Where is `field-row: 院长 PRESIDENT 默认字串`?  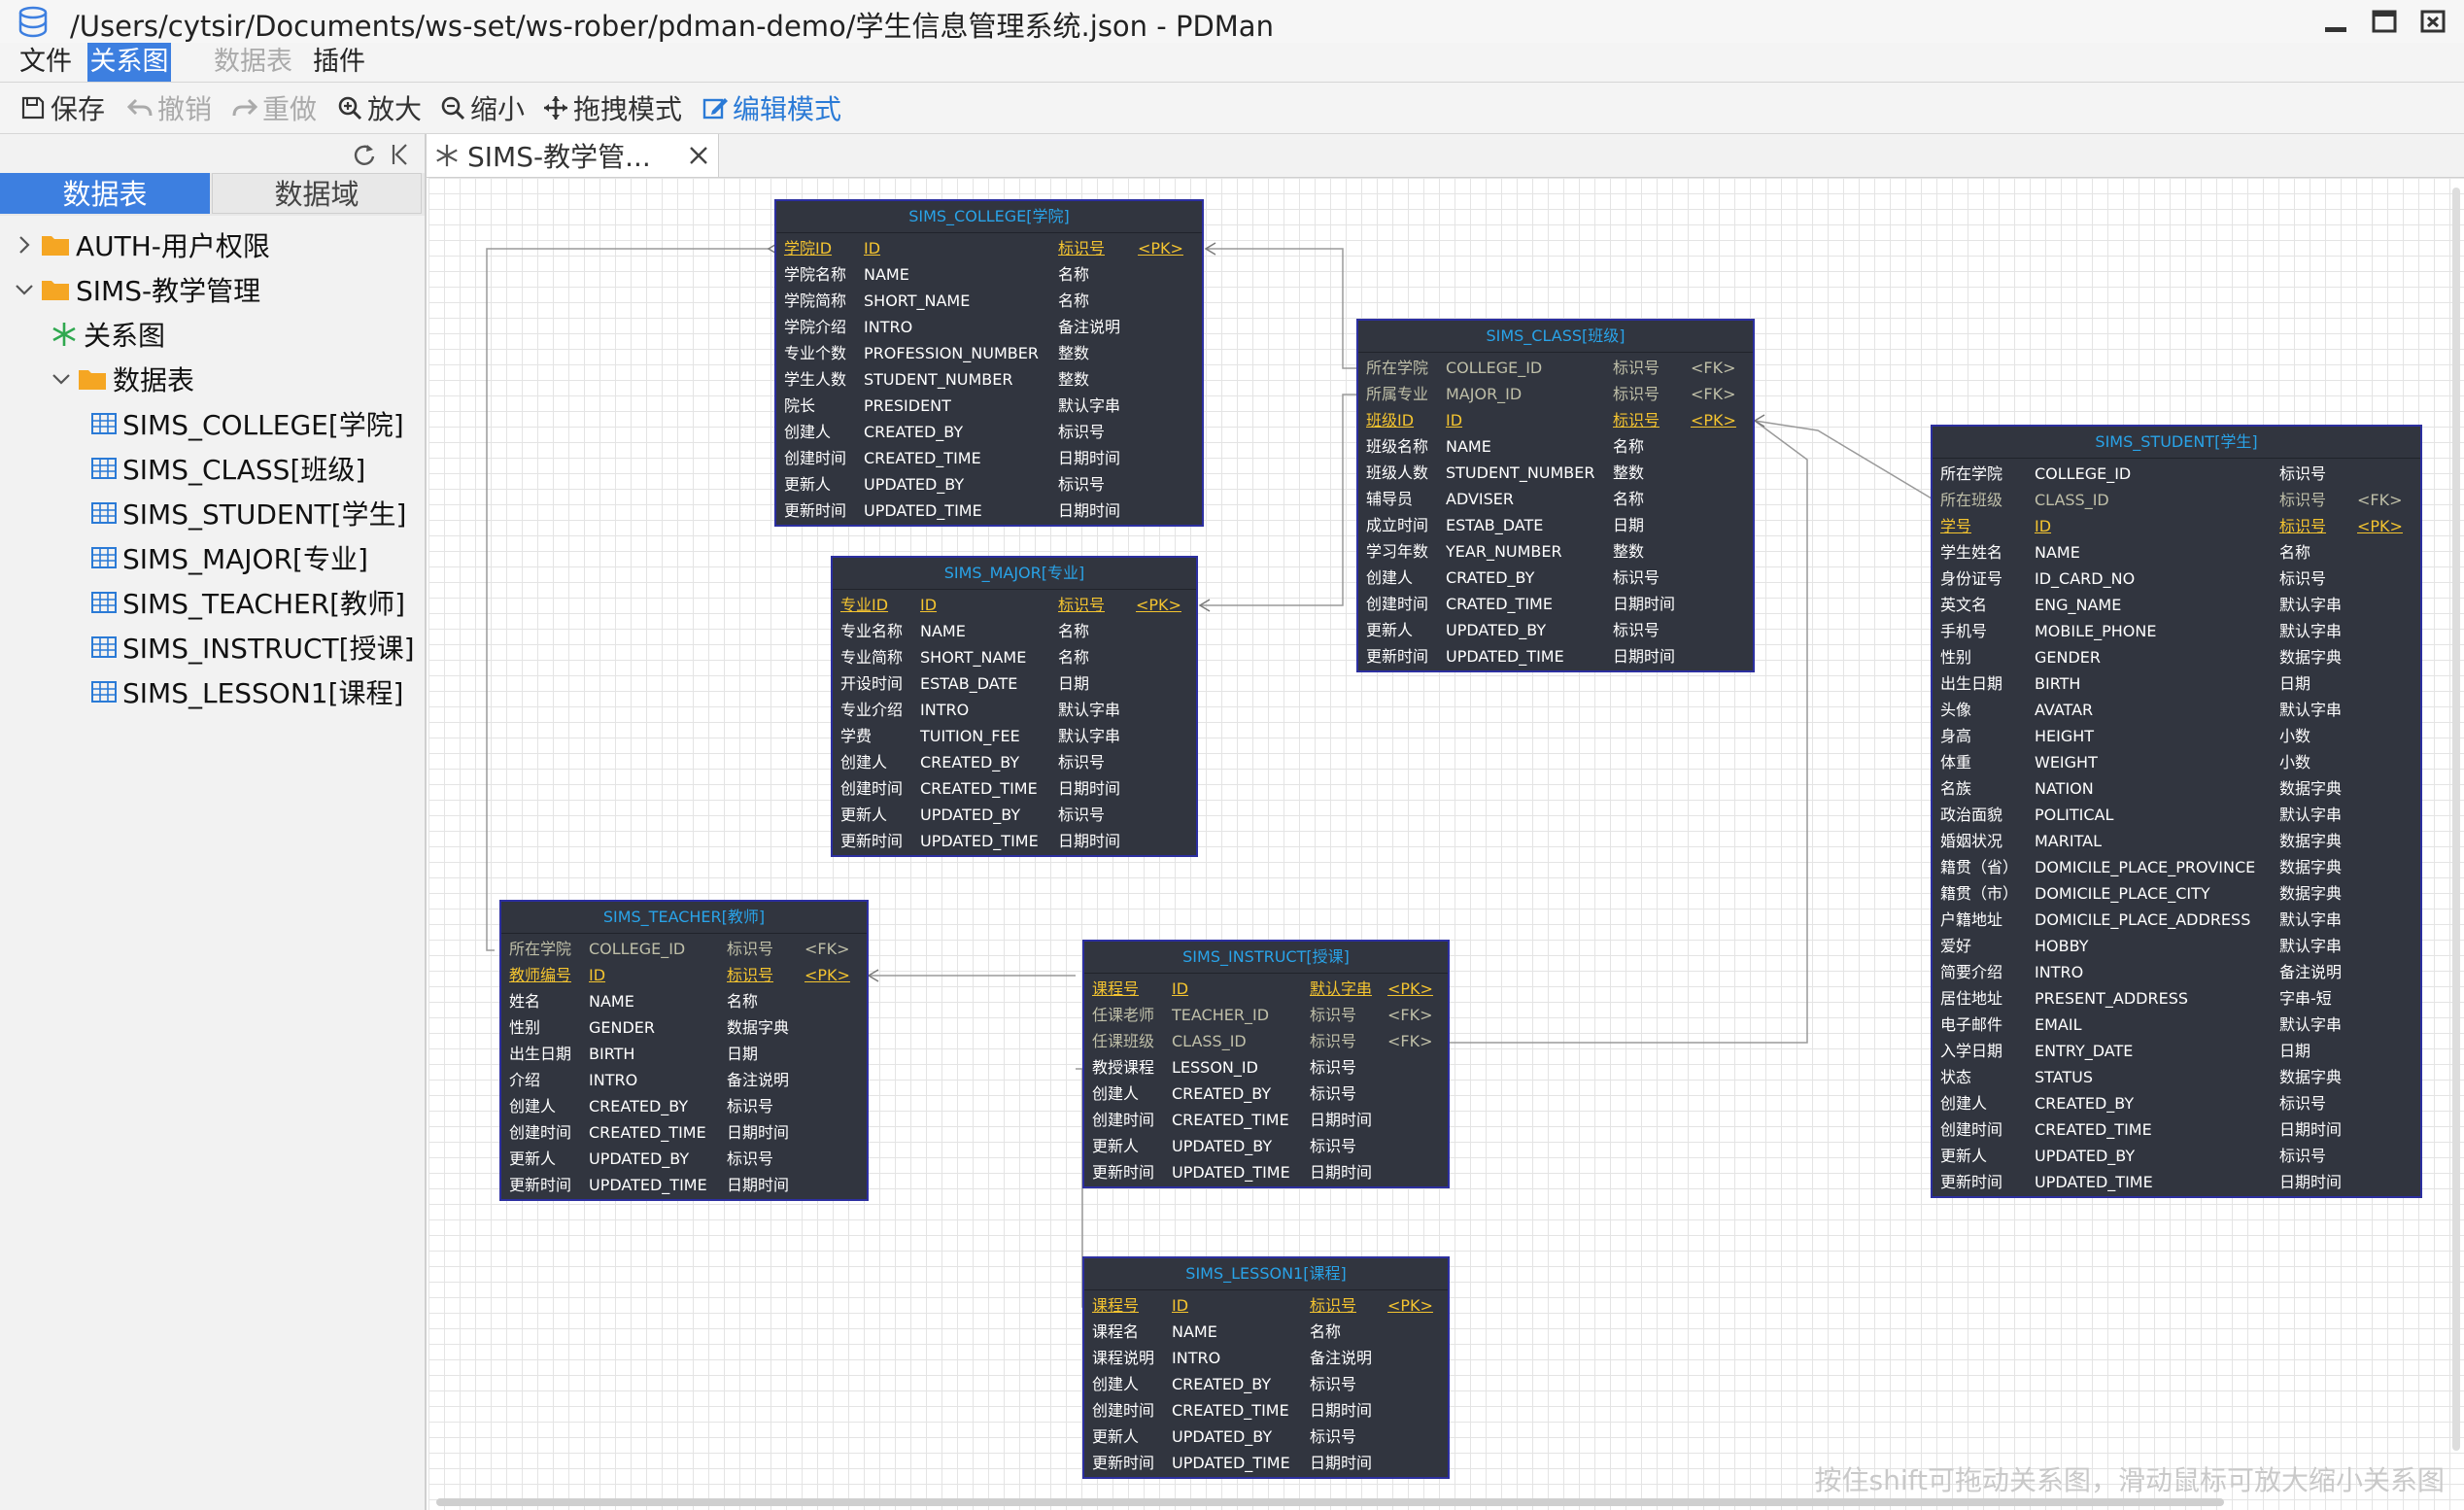 field-row: 院长 PRESIDENT 默认字串 is located at coordinates (989, 406).